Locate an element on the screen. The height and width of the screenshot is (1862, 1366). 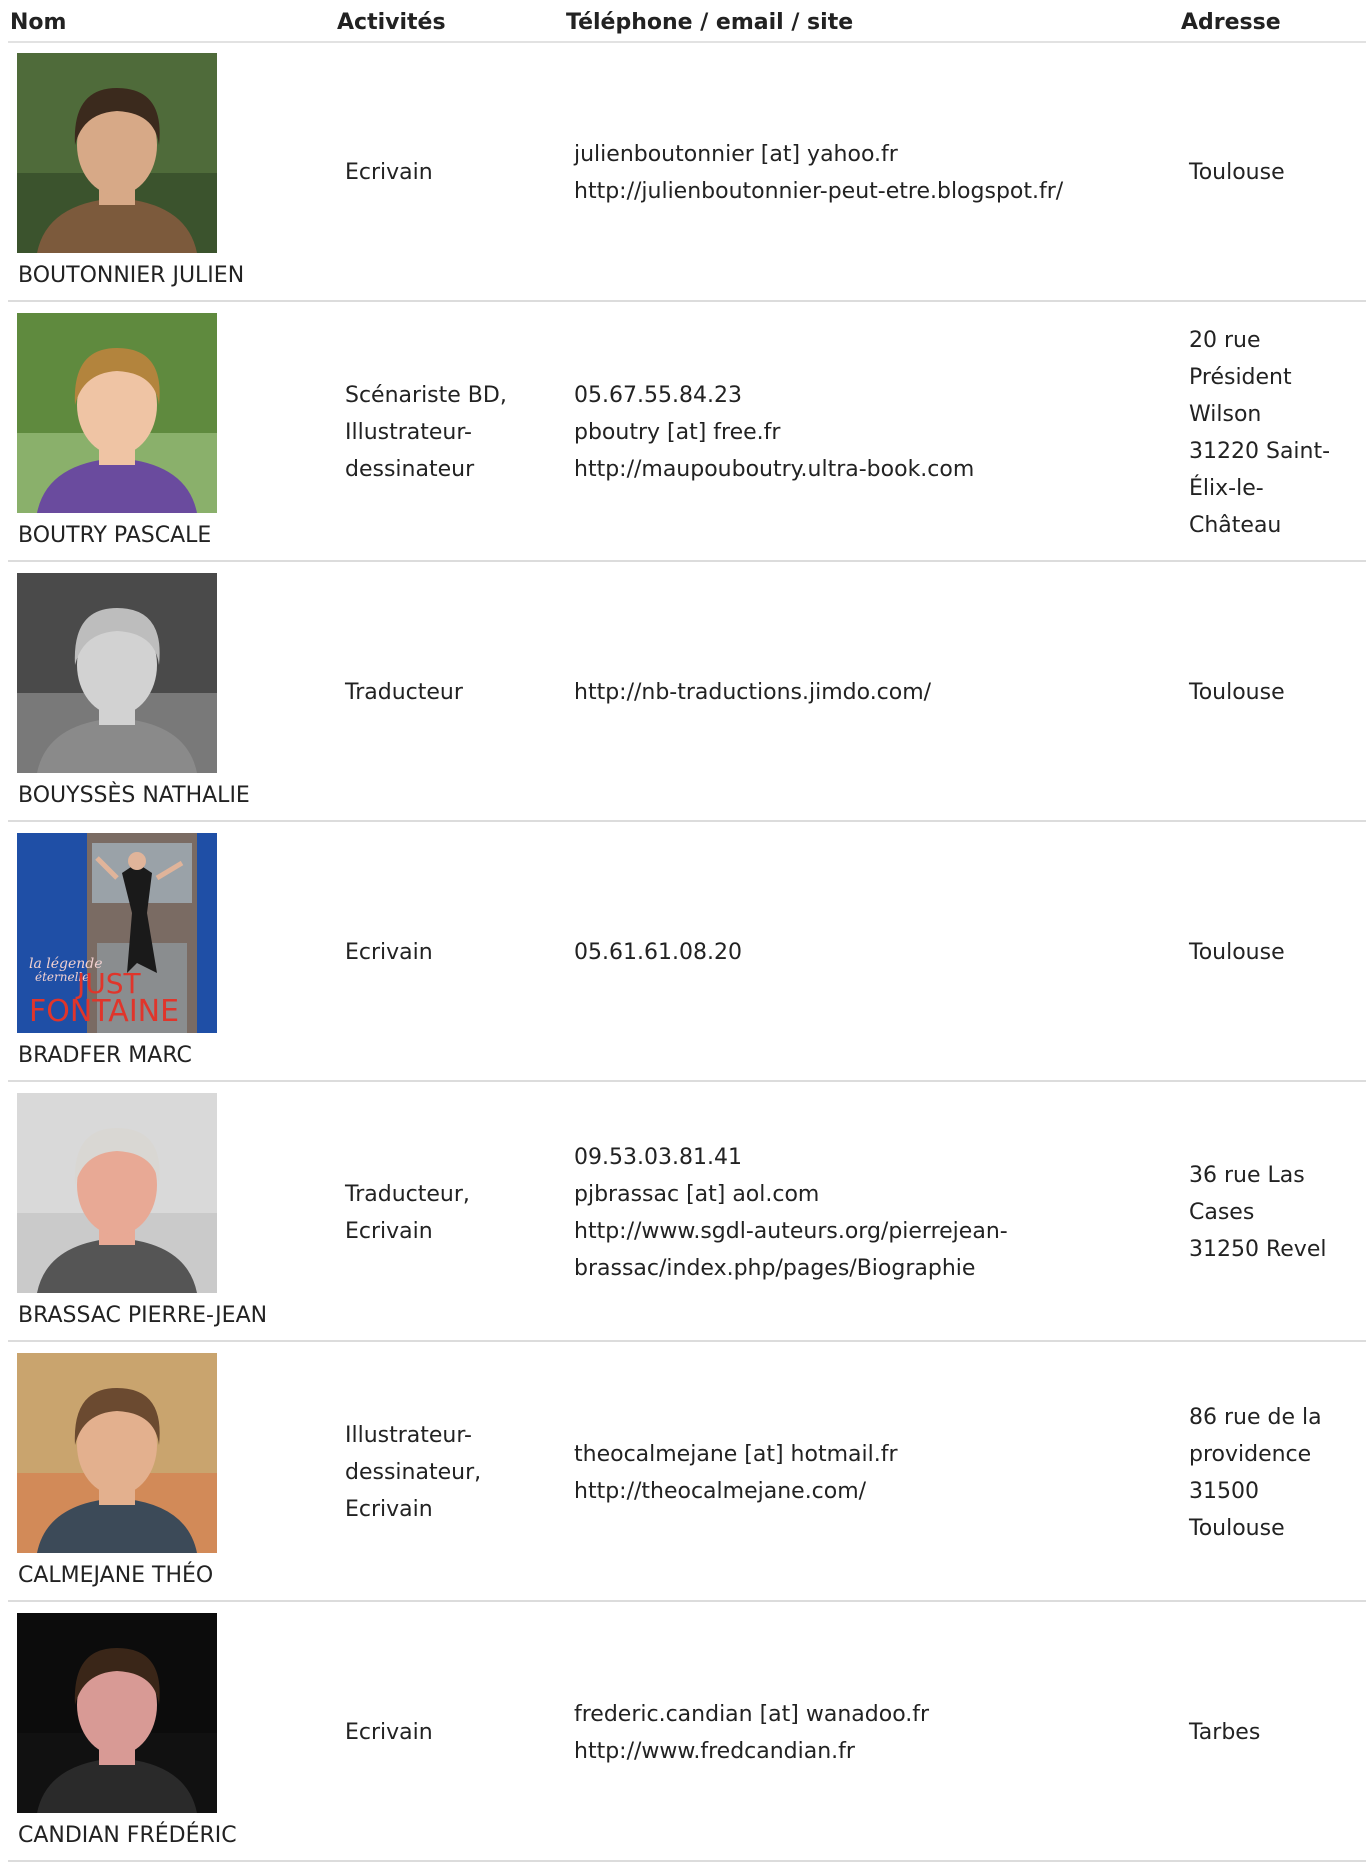
activities-cell: Traducteur is located at coordinates (445, 692).